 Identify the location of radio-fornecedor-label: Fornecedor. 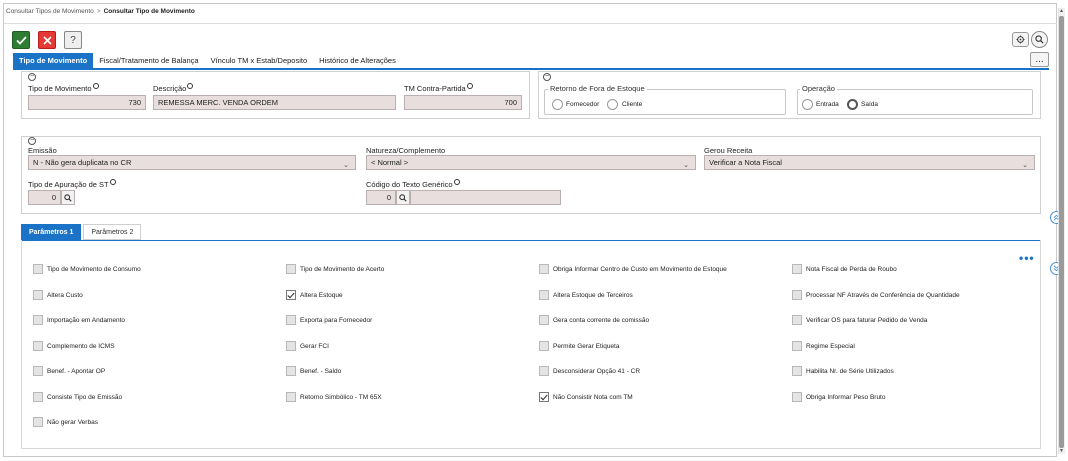
(583, 104).